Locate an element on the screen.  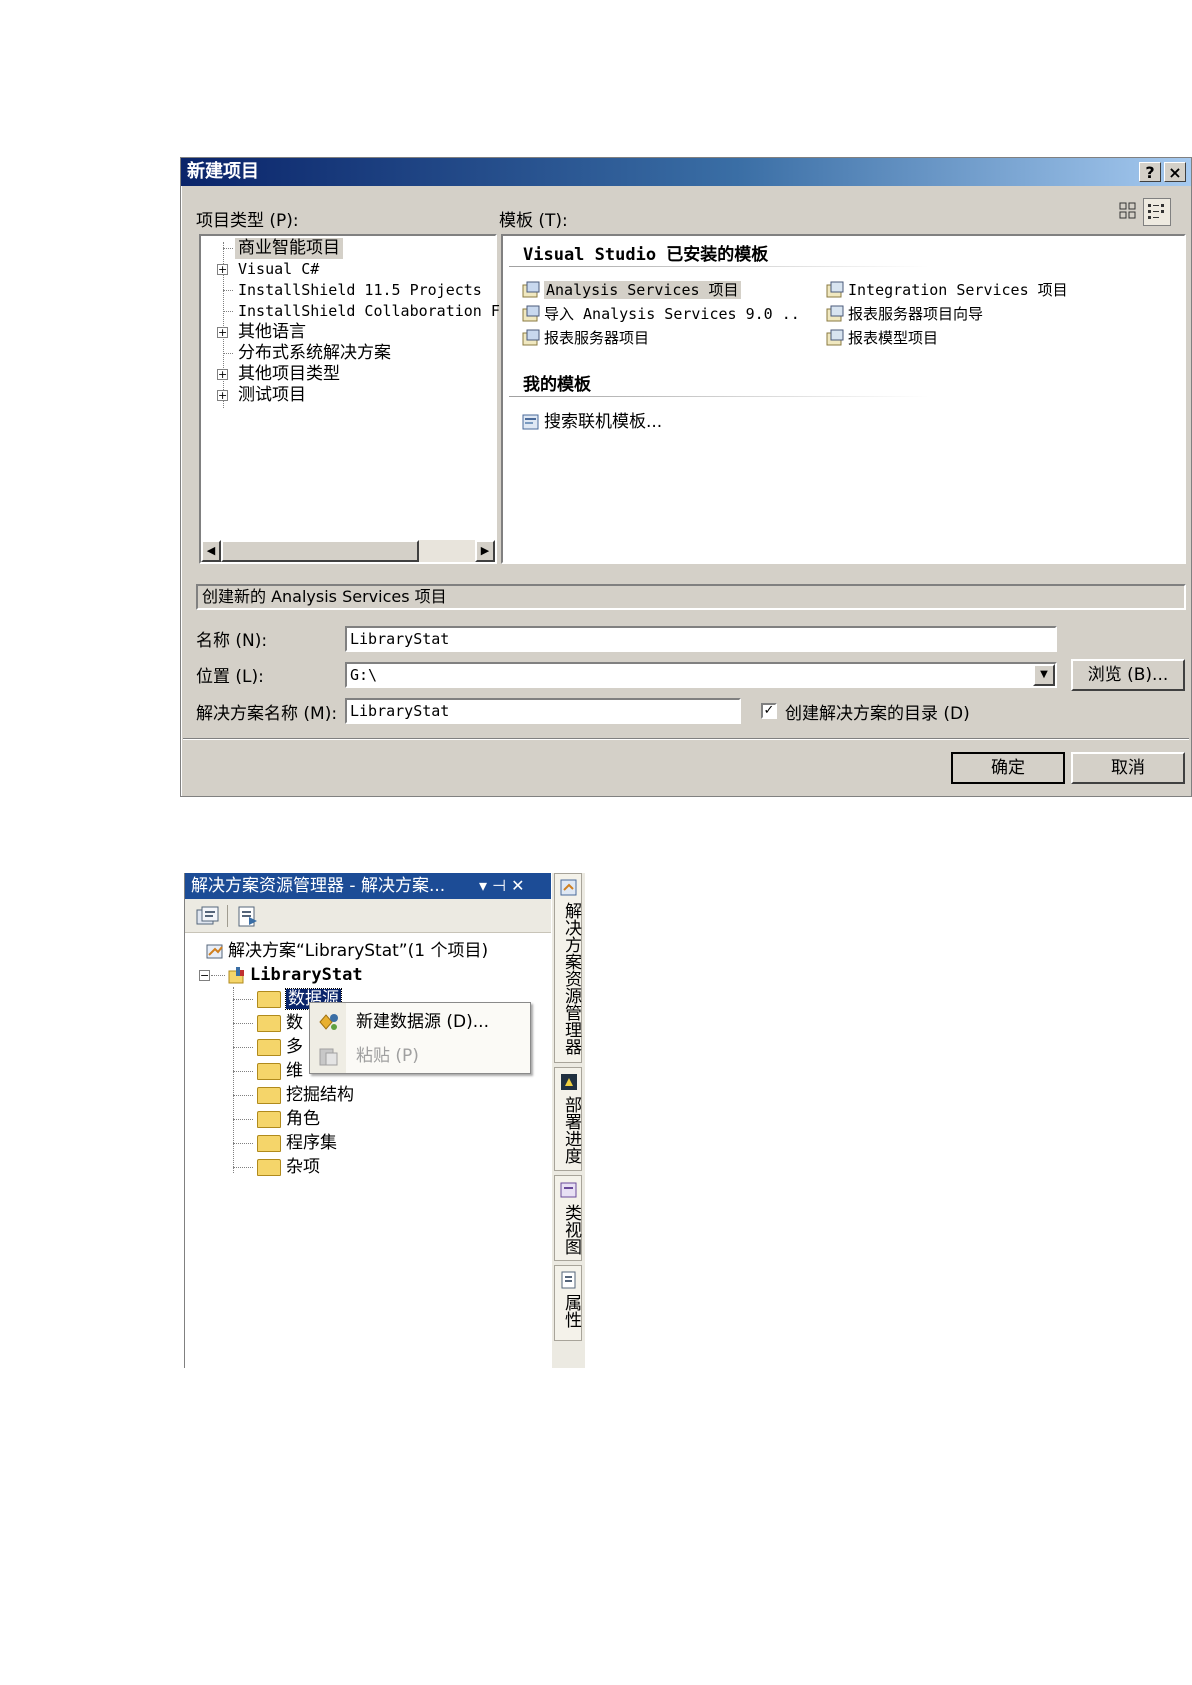
tab-class-view: 类视图 is located at coordinates (568, 1218).